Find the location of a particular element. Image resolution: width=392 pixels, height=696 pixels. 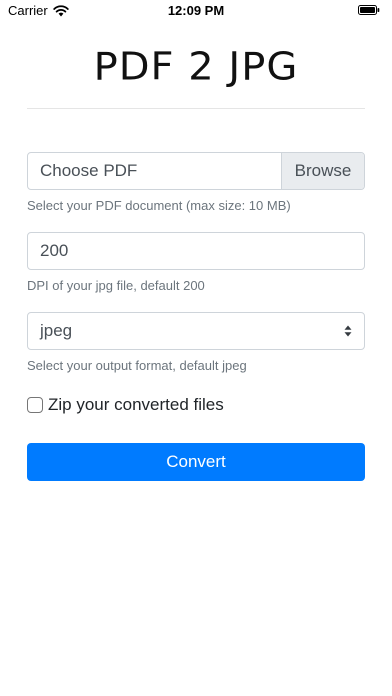

format-help-text: Select your output format, default jpeg is located at coordinates (137, 365).